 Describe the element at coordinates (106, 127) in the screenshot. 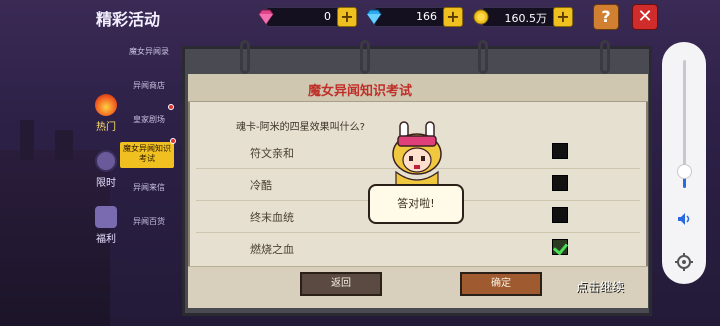

I see `tab-hot-label: 热门` at that location.